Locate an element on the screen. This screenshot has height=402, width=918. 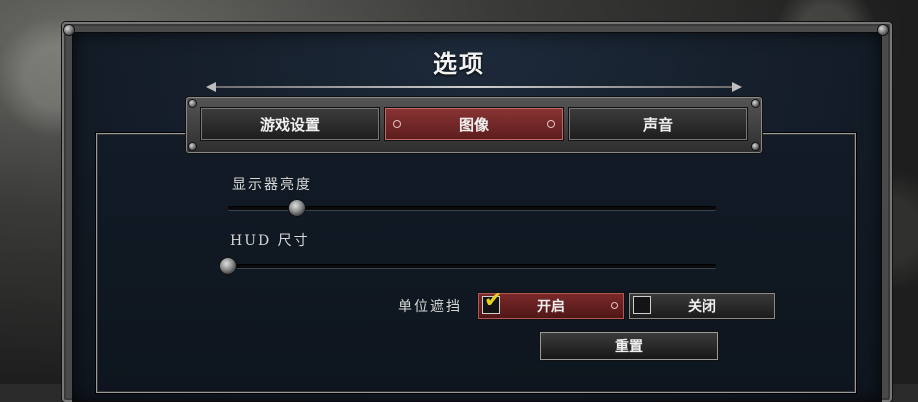
title-divider is located at coordinates (474, 87).